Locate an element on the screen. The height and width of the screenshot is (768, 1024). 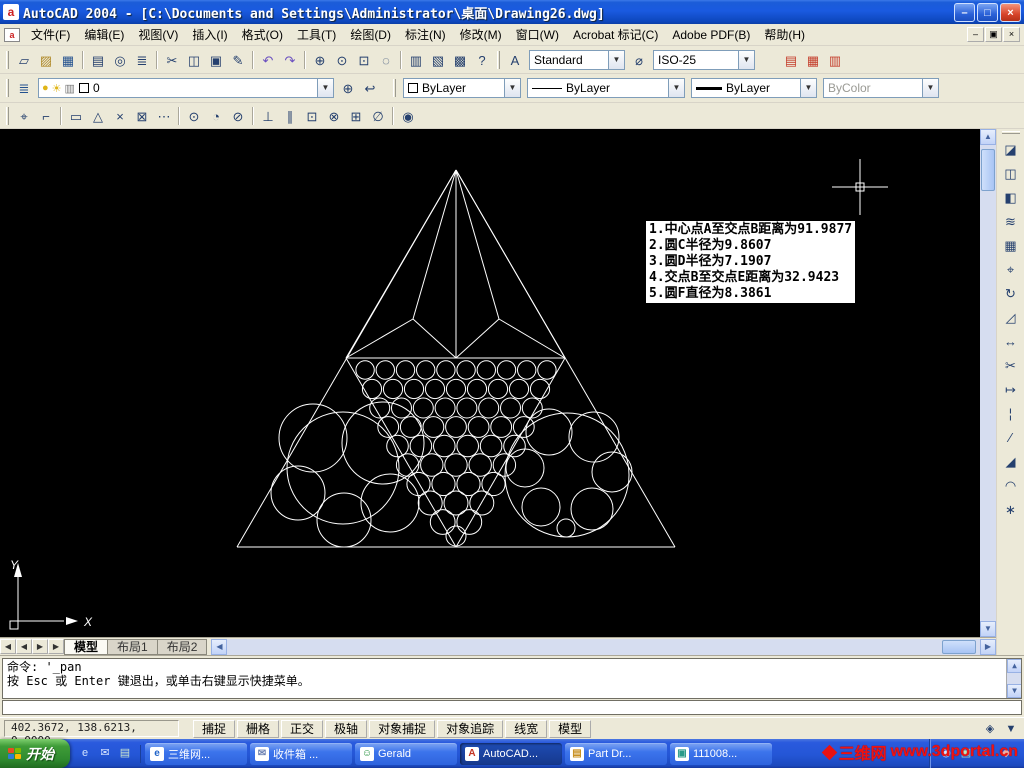
layer-lock-icon: ▥ is located at coordinates (70, 88).